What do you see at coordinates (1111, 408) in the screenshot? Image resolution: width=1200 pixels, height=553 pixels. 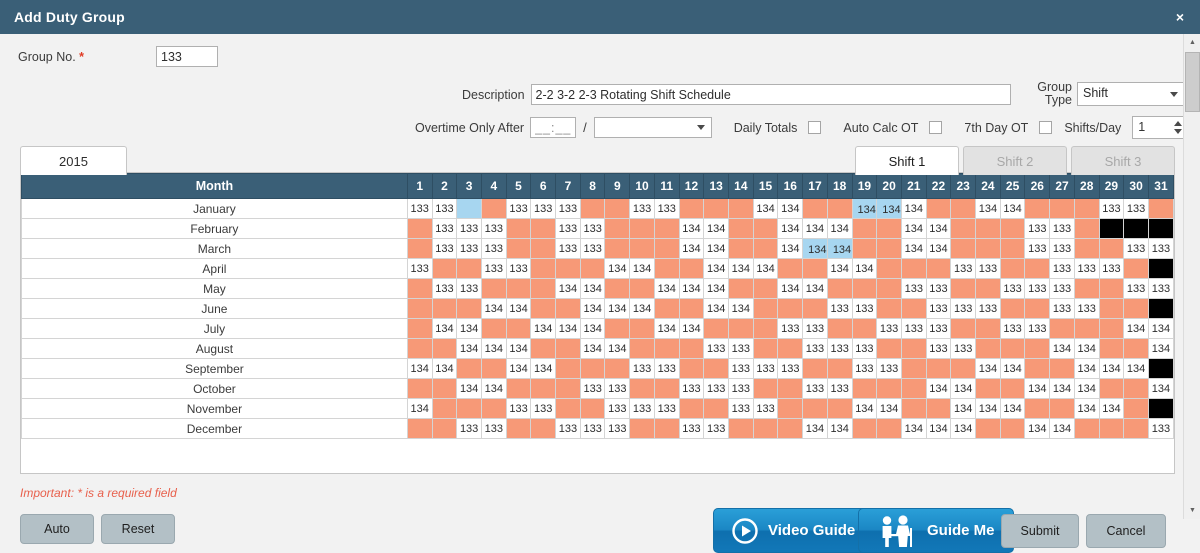 I see `duty-cell-november-29: 134` at bounding box center [1111, 408].